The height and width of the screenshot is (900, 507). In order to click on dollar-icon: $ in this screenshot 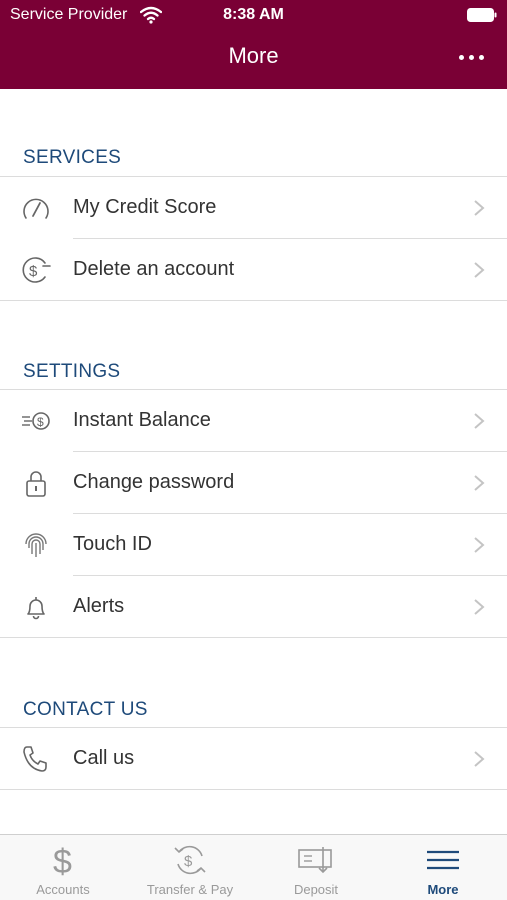, I will do `click(62, 860)`.